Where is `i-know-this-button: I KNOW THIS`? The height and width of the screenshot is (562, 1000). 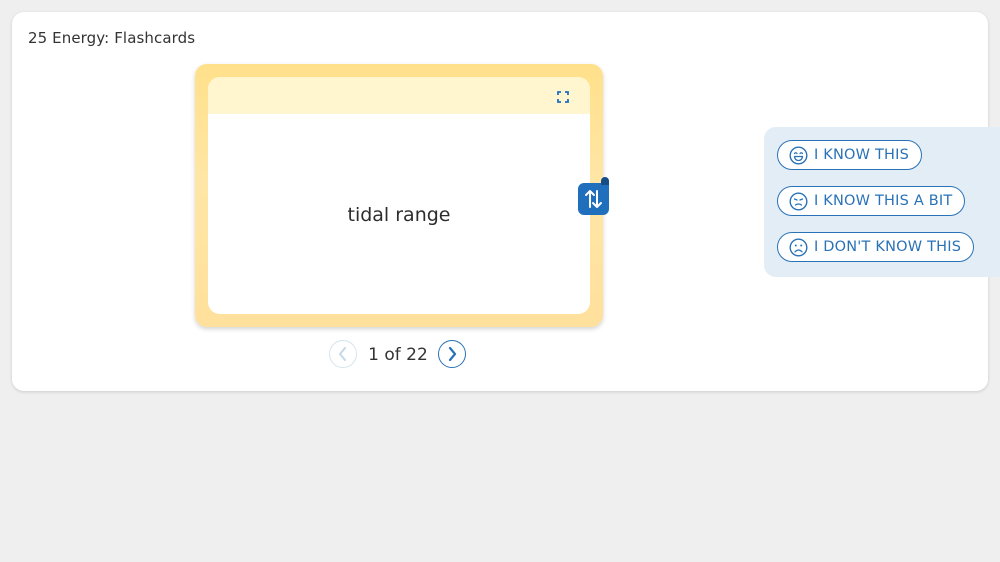 i-know-this-button: I KNOW THIS is located at coordinates (850, 155).